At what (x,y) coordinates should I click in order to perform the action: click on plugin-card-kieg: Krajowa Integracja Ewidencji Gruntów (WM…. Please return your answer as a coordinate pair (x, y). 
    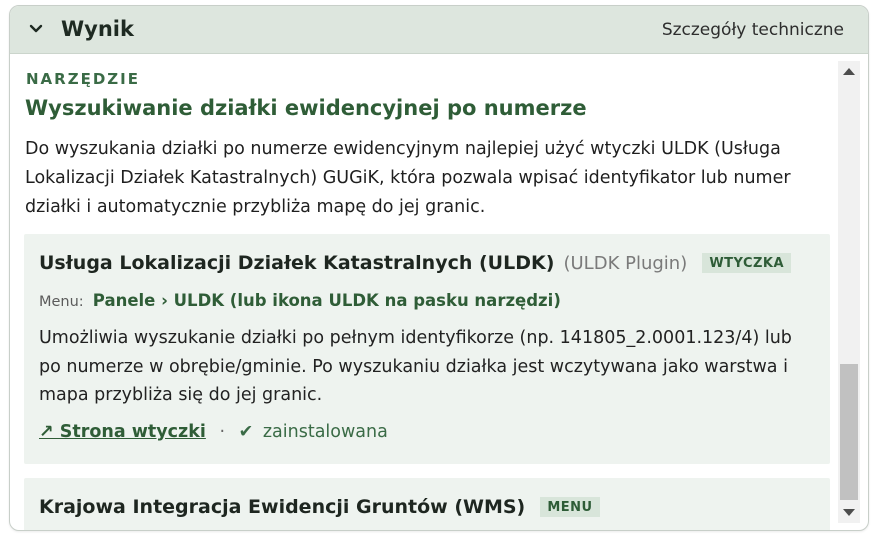
    Looking at the image, I should click on (427, 504).